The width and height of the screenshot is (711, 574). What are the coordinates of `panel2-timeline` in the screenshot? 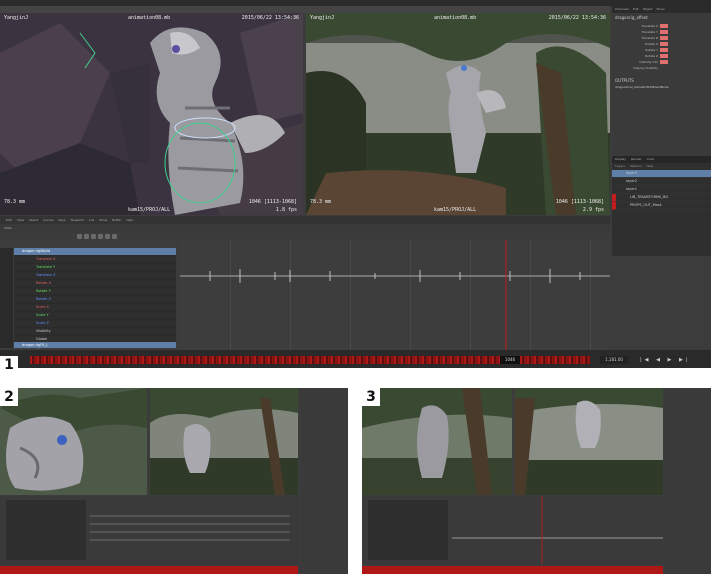 It's located at (149, 570).